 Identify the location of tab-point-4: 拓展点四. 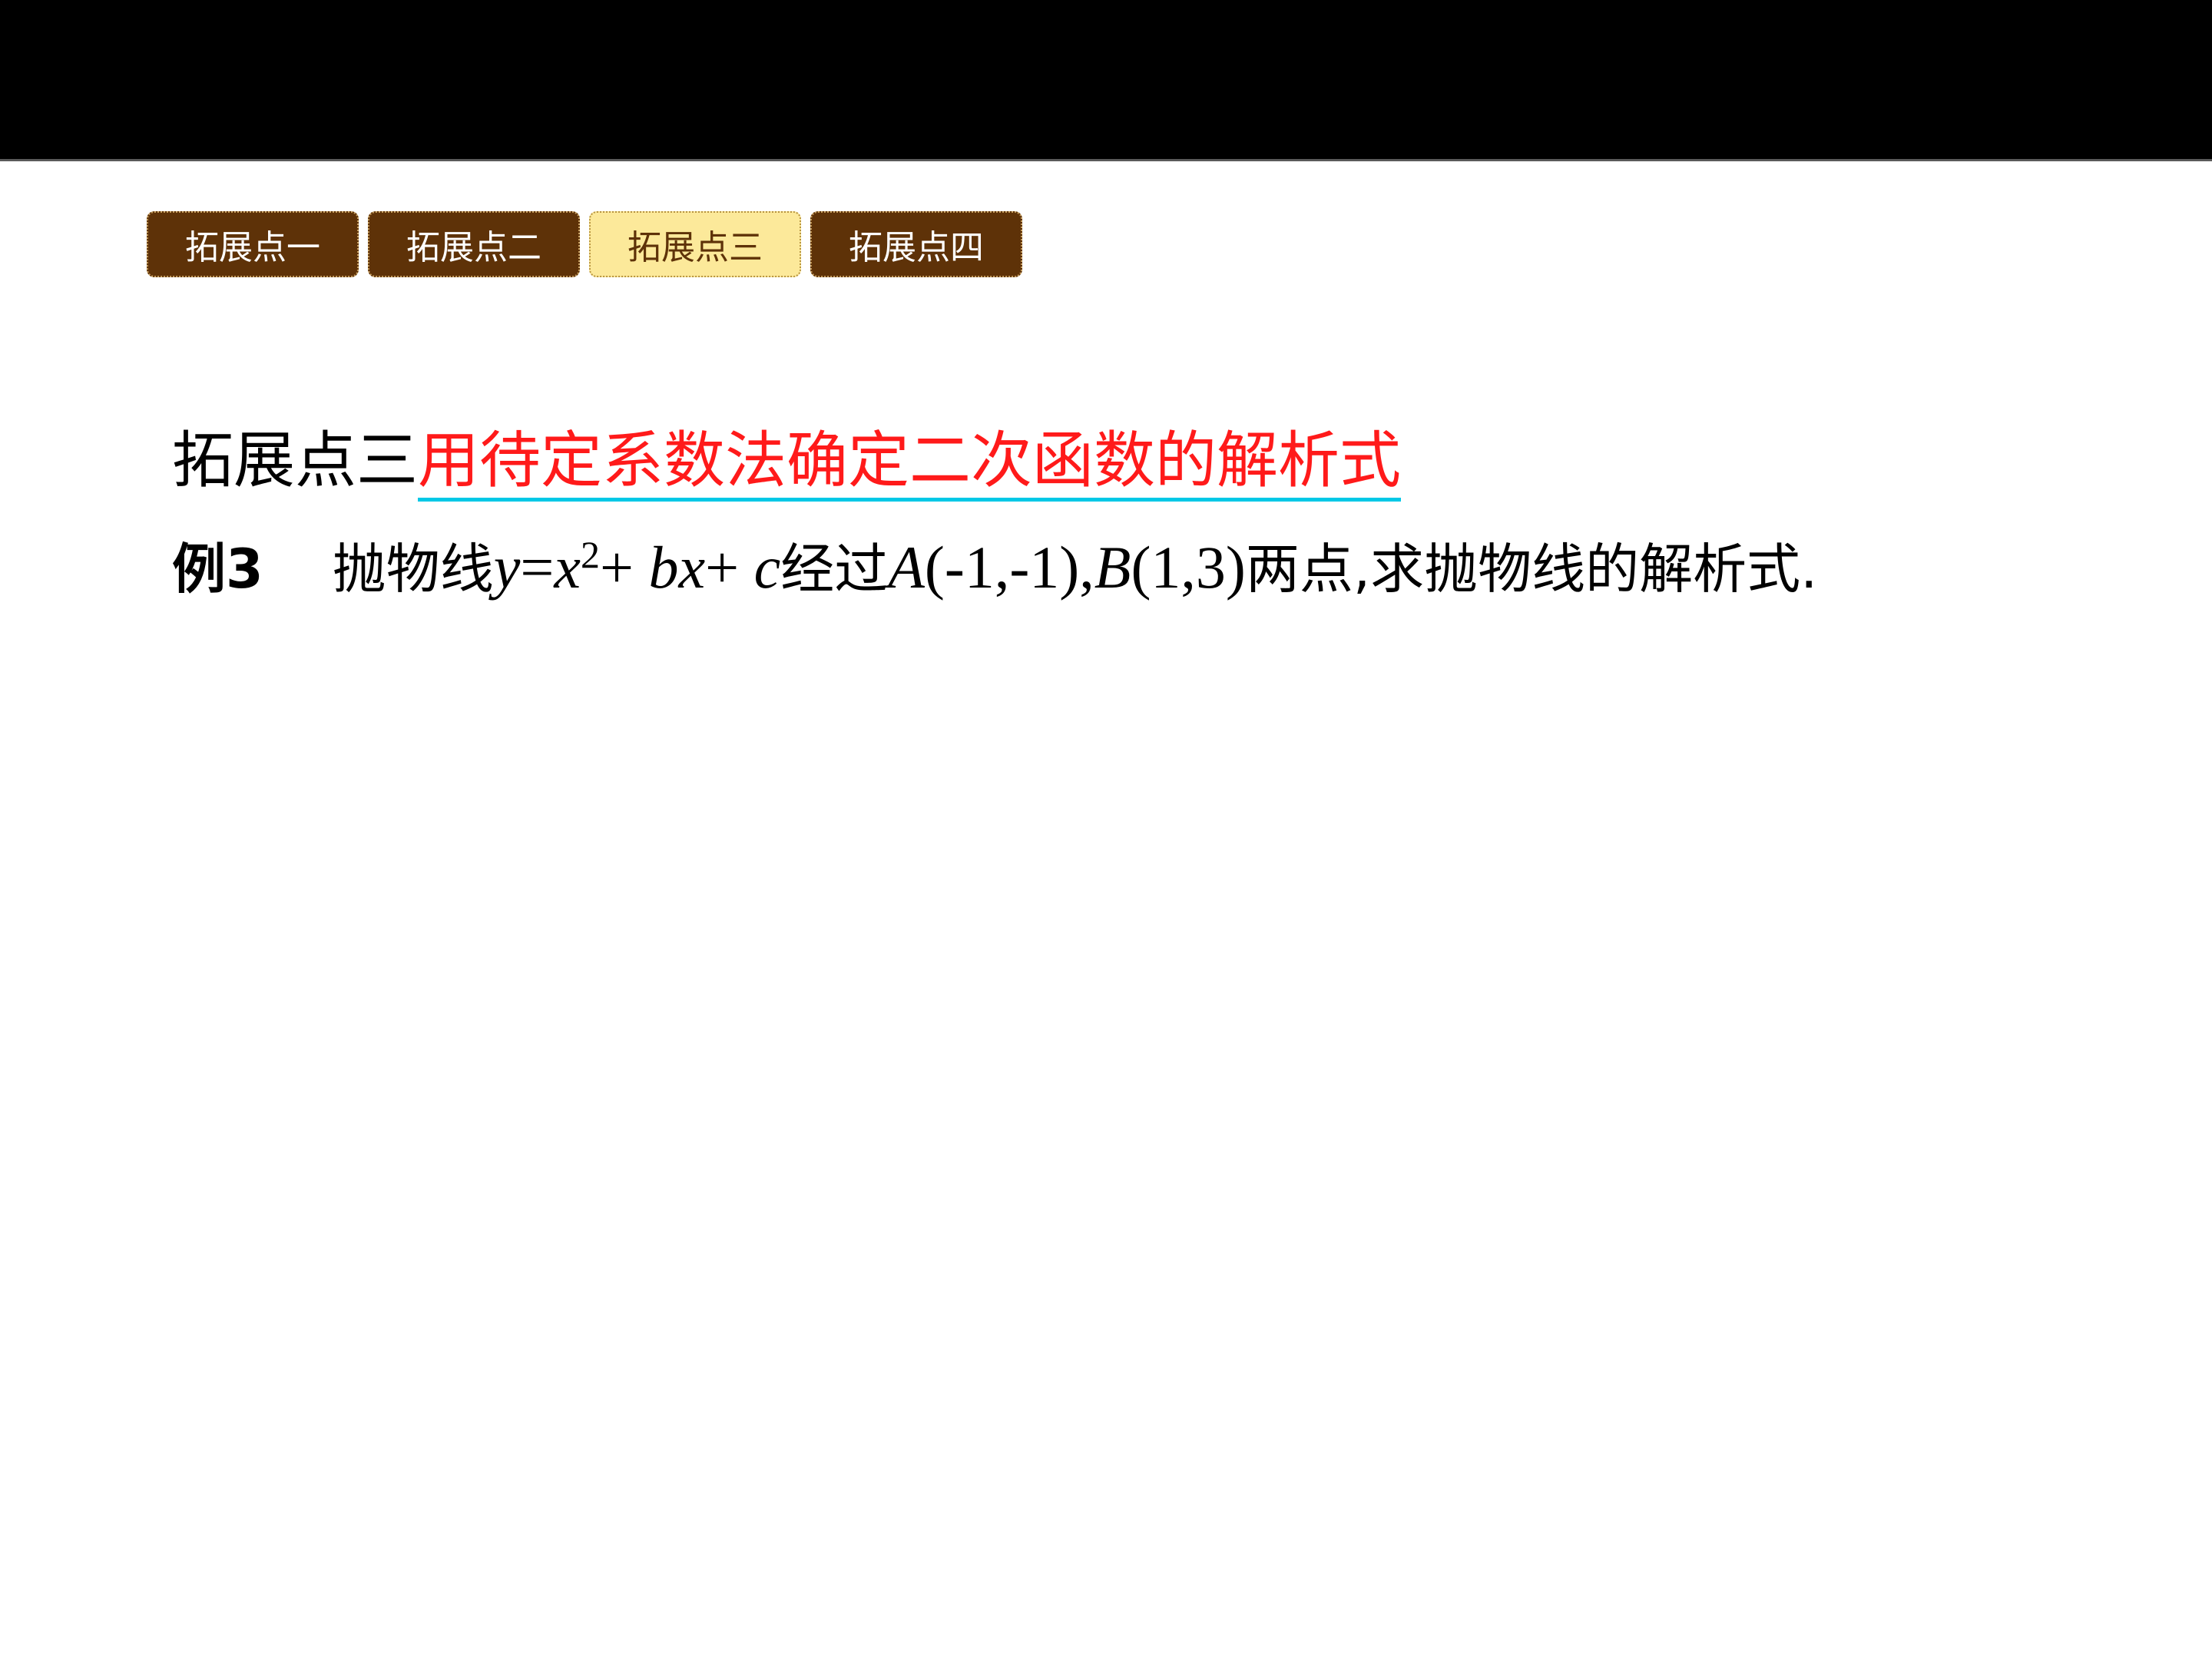
(916, 244).